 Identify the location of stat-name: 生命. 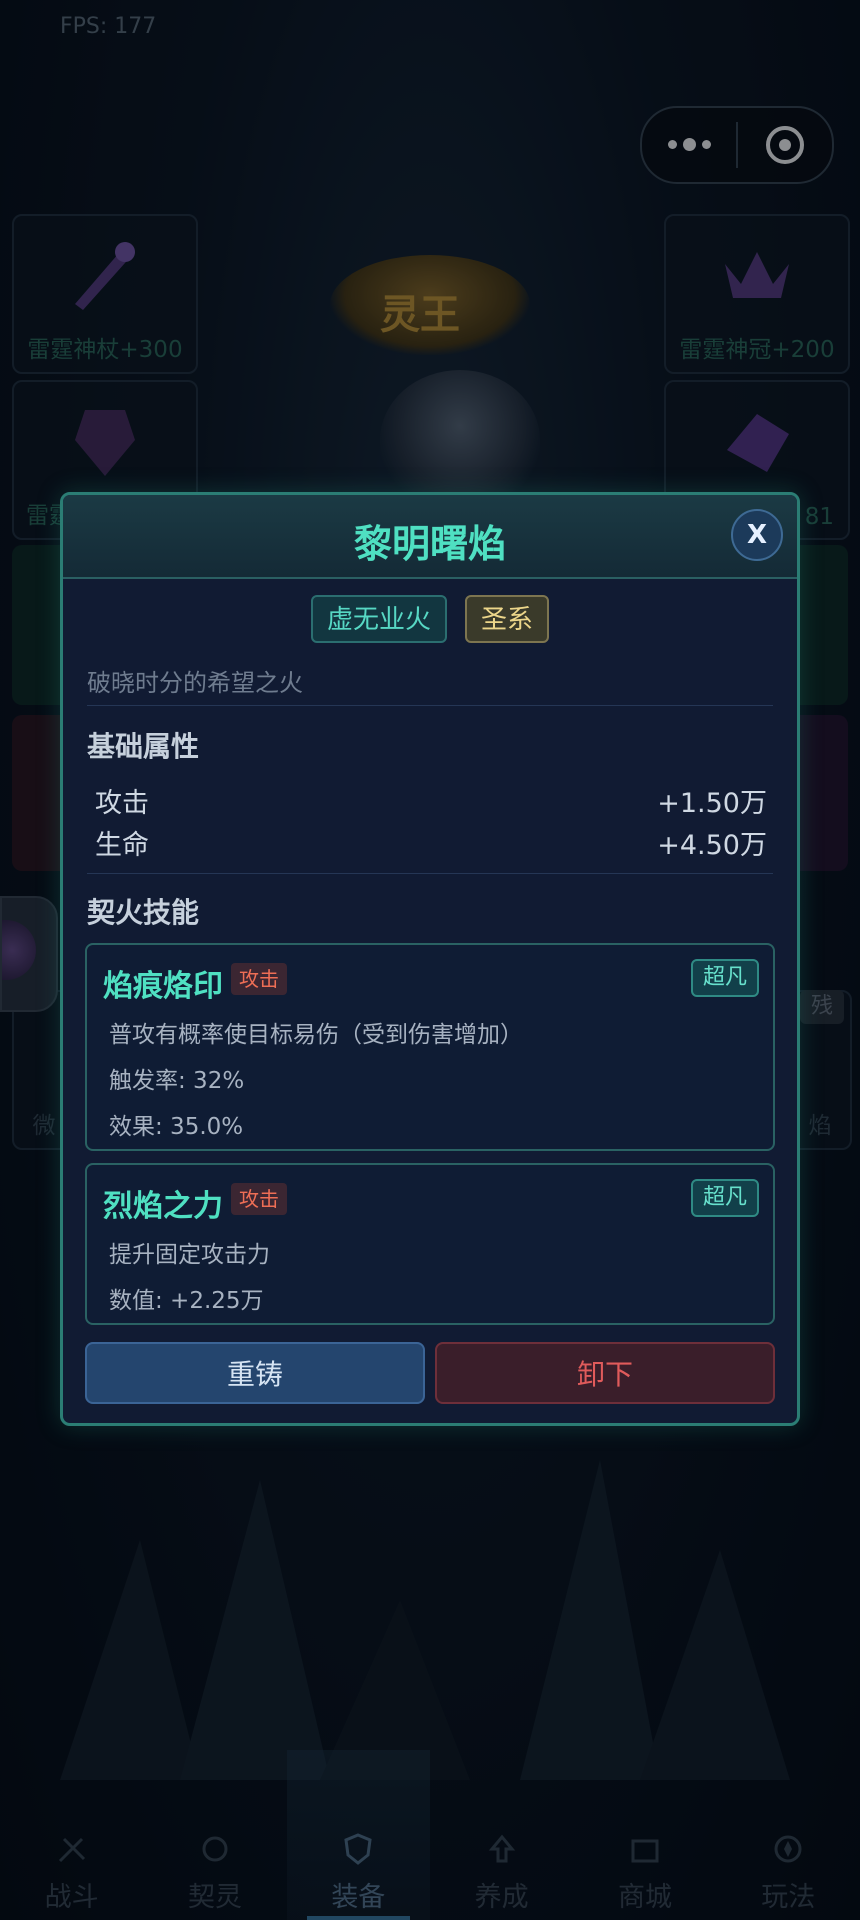
(122, 845).